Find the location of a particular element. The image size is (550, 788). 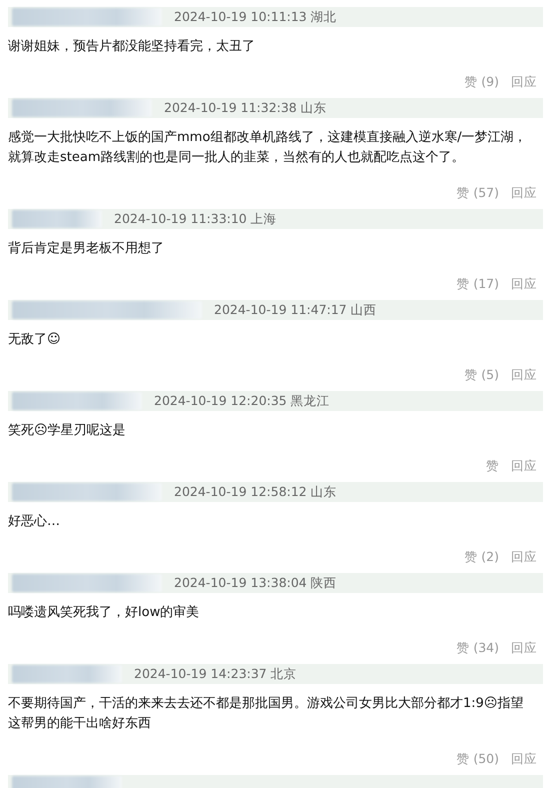

like-link: 赞 (57) is located at coordinates (477, 193).